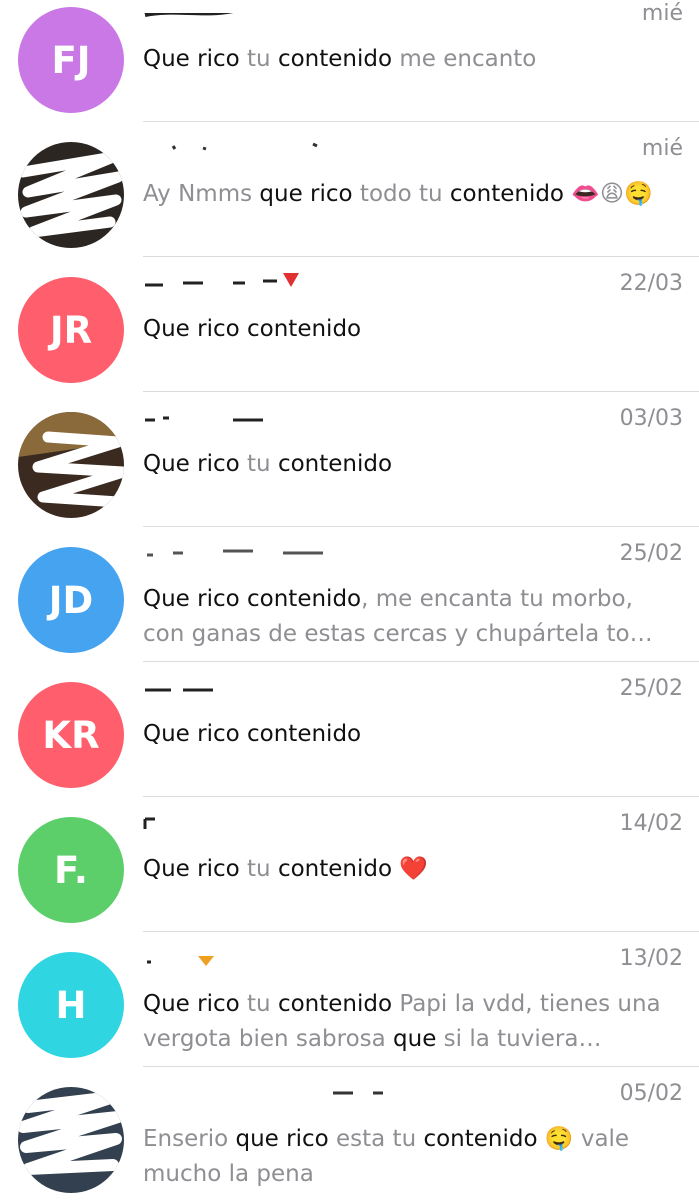 The width and height of the screenshot is (699, 1202). I want to click on chat-row: F. 14/02 Que rico tu contenido ❤️, so click(349, 864).